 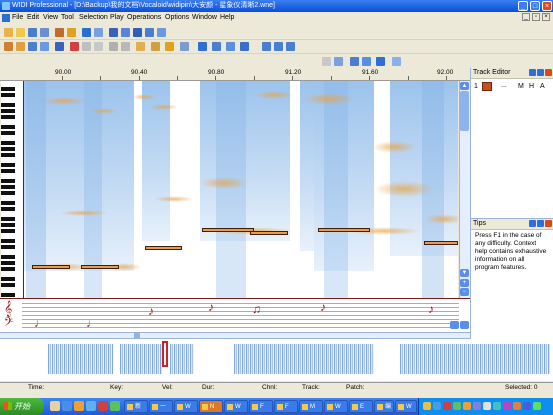 What do you see at coordinates (202, 46) in the screenshot?
I see `play-icon` at bounding box center [202, 46].